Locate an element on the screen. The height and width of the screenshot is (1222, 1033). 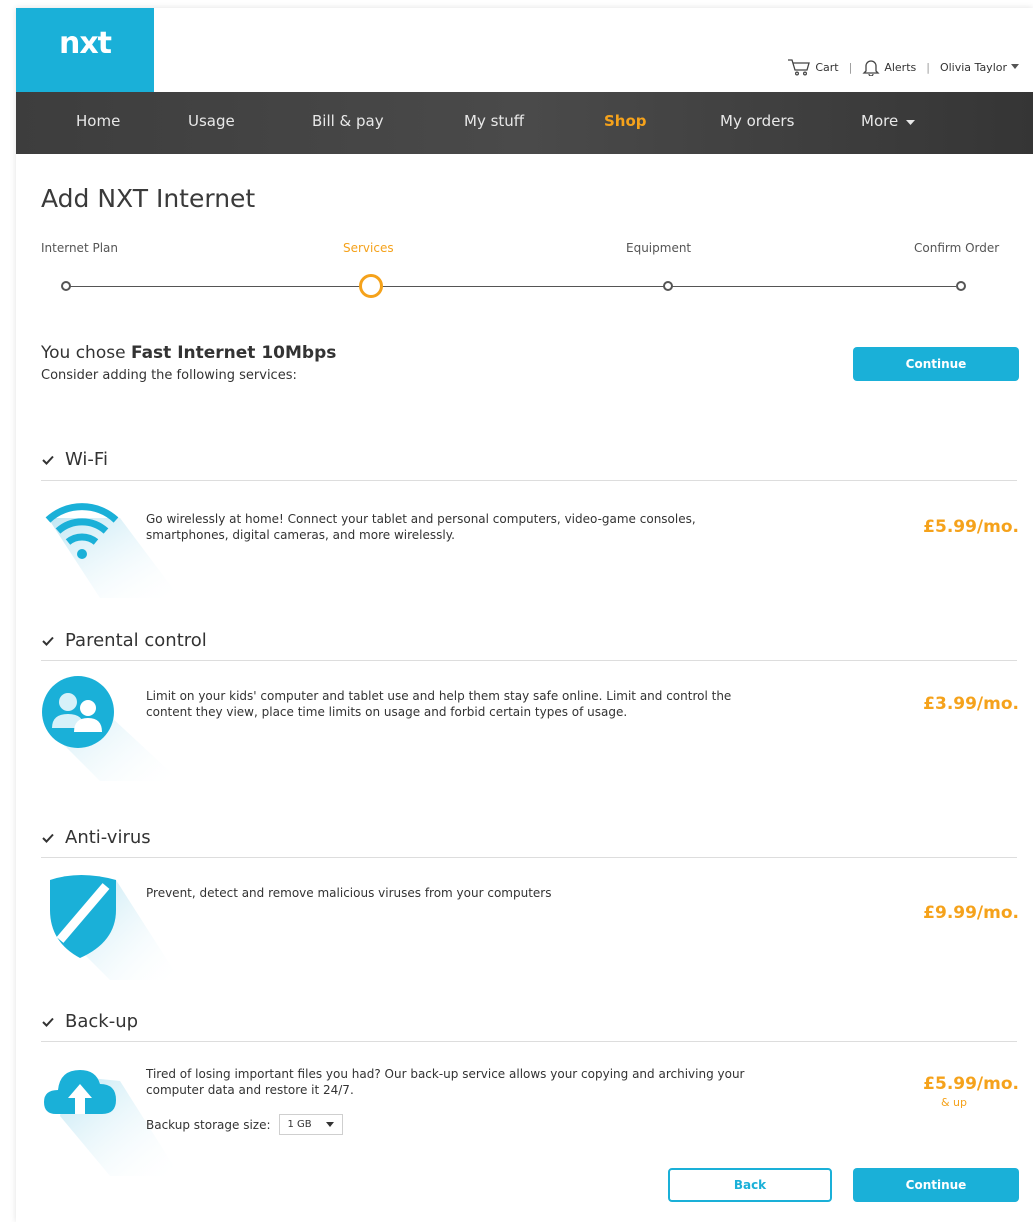
service-price-back-up: £5.99/mo. is located at coordinates (971, 1084).